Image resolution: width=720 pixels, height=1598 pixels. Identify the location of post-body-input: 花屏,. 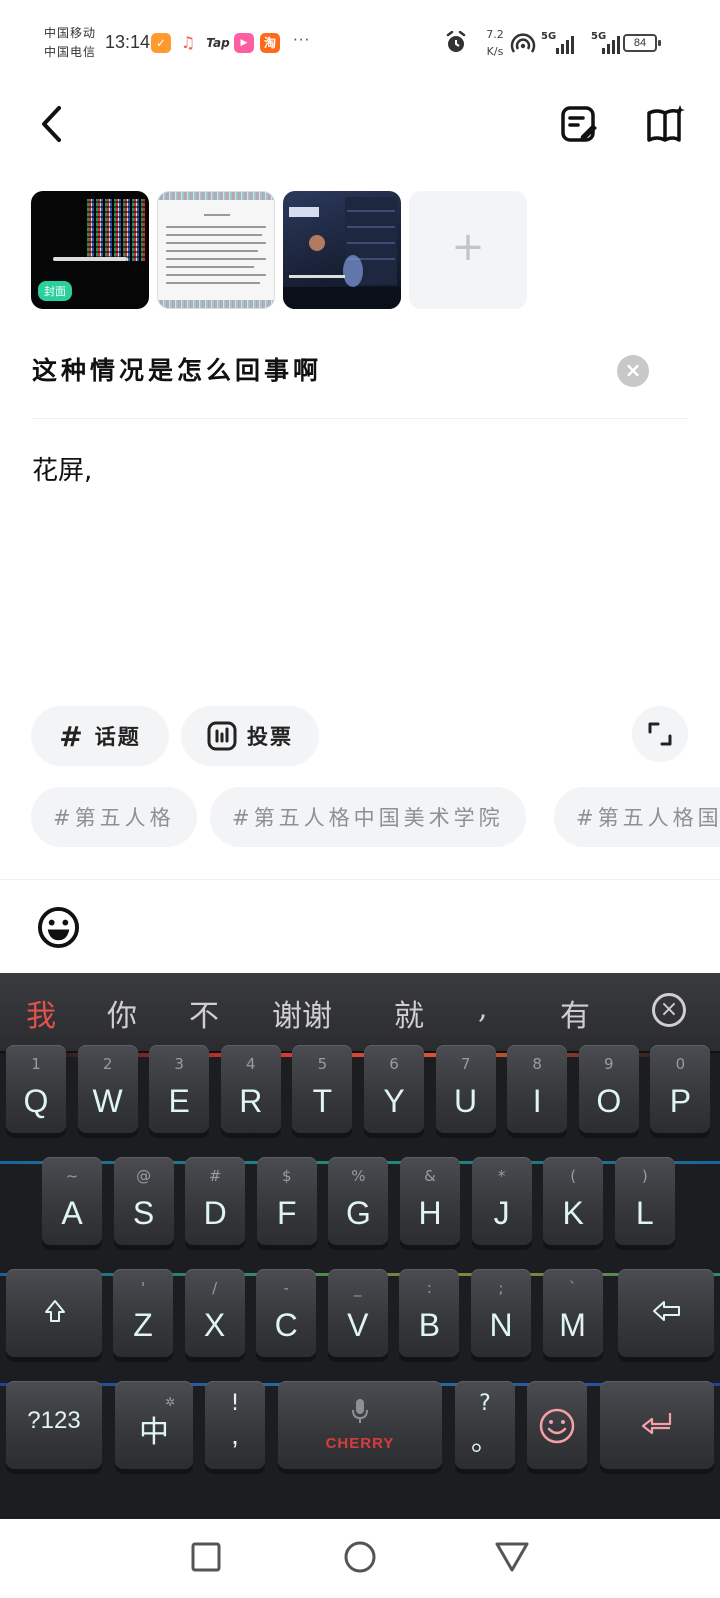
(62, 468).